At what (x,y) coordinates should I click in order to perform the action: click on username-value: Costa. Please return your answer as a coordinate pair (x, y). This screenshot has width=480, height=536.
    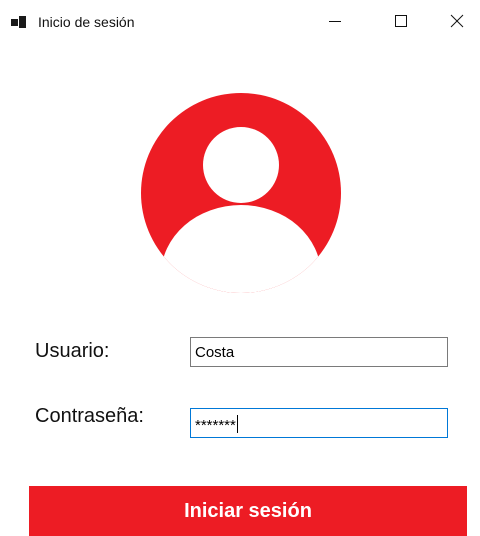
    Looking at the image, I should click on (215, 352).